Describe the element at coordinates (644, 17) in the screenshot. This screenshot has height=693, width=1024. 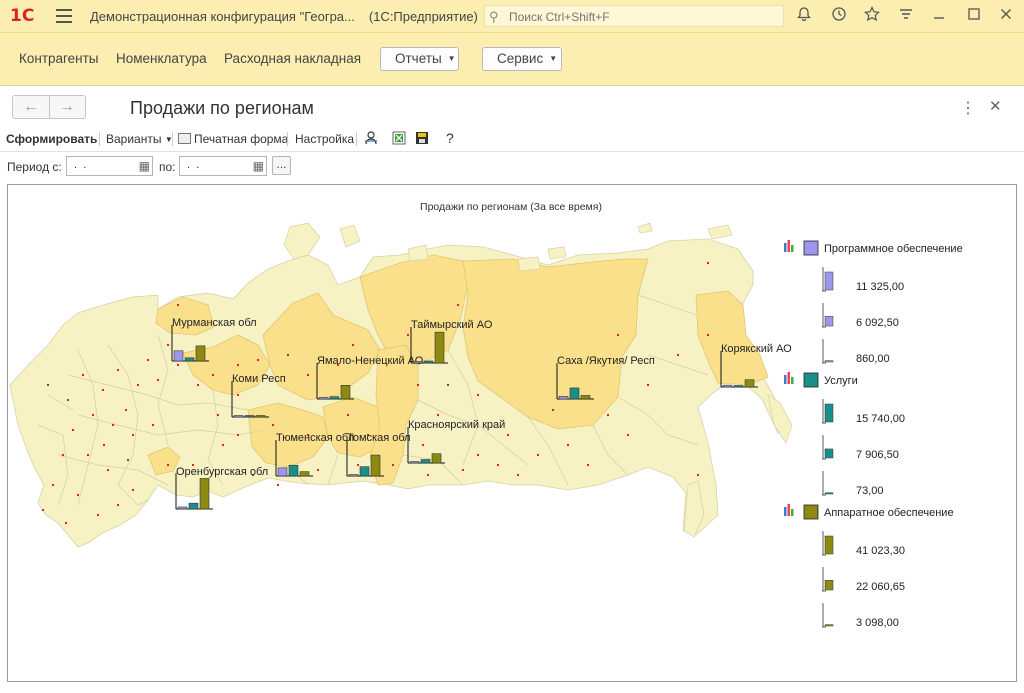
I see `search-input` at that location.